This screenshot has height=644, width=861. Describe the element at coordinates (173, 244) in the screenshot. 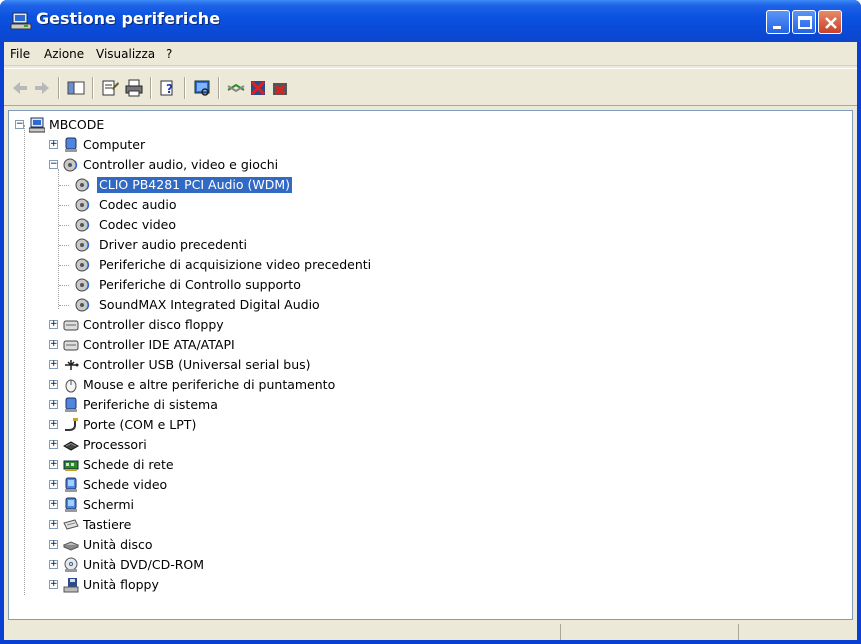

I see `tree-label: Driver audio precedenti` at that location.